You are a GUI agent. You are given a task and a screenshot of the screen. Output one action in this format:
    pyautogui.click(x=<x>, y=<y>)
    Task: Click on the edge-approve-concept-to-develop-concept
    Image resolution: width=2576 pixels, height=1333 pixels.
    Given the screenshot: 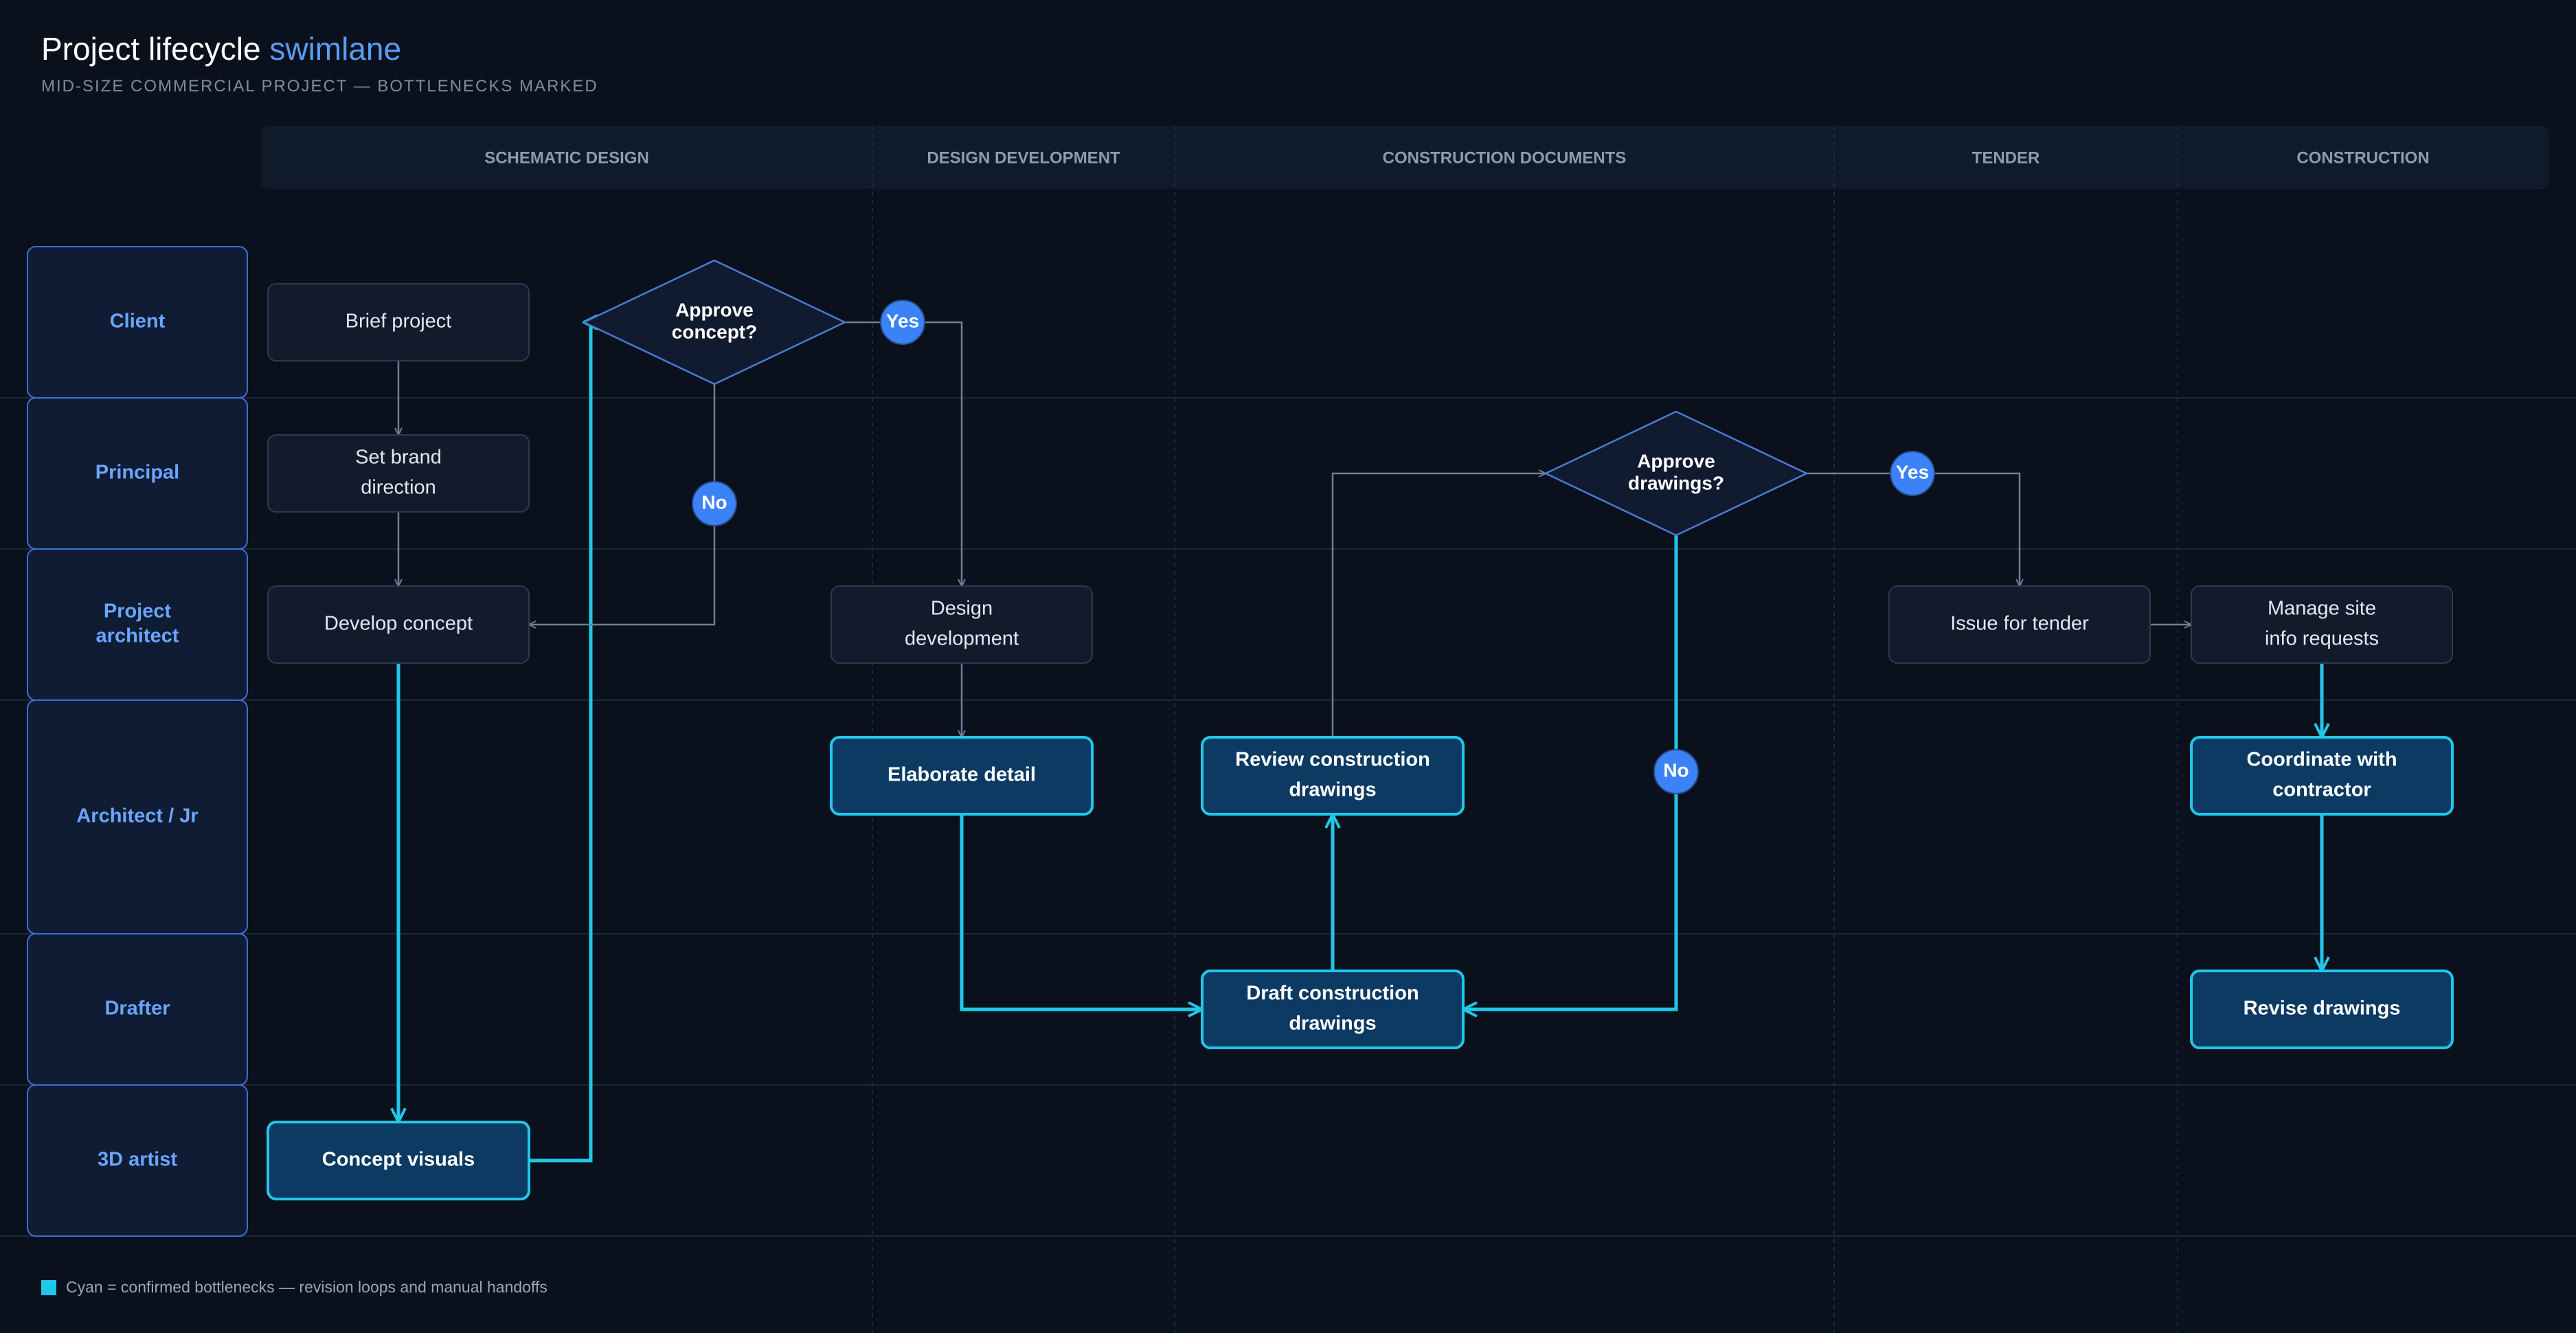 What is the action you would take?
    pyautogui.click(x=622, y=504)
    